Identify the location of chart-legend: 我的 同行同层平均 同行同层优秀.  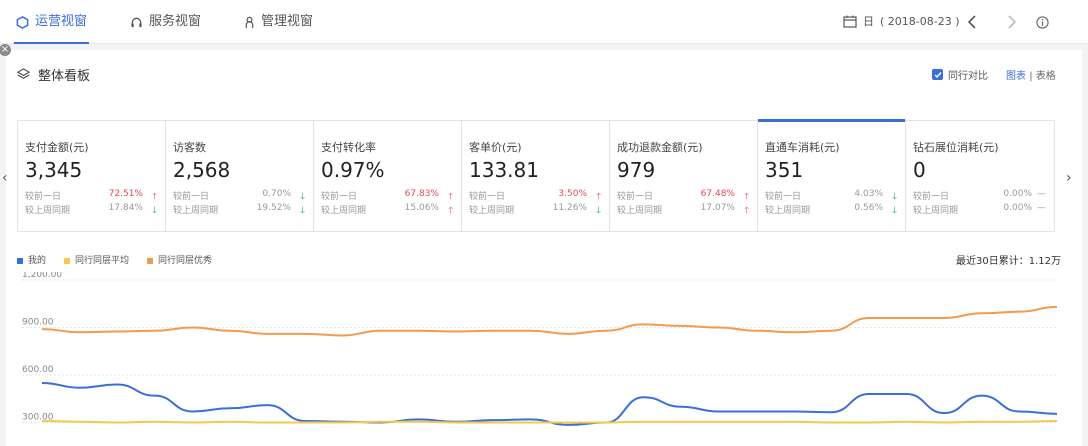
(114, 259).